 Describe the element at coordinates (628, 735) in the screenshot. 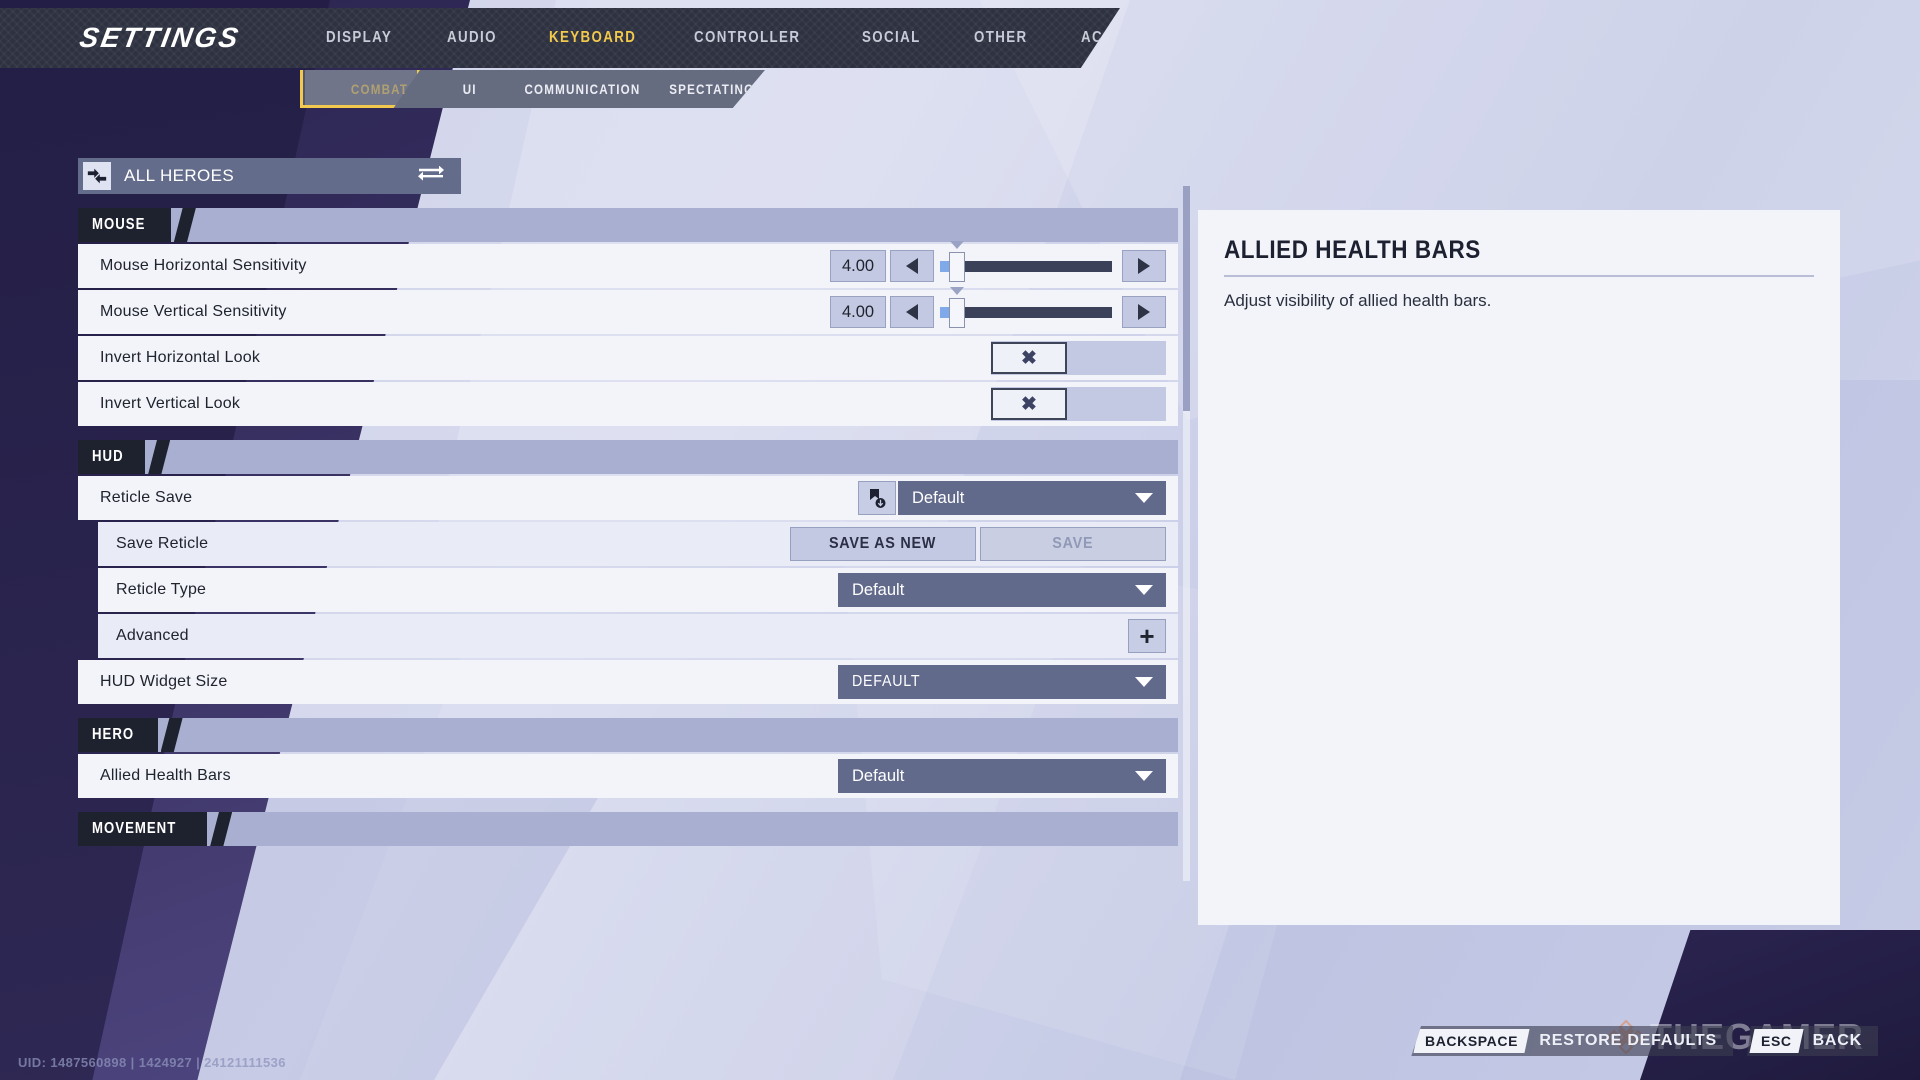

I see `section-header-hero: HERO` at that location.